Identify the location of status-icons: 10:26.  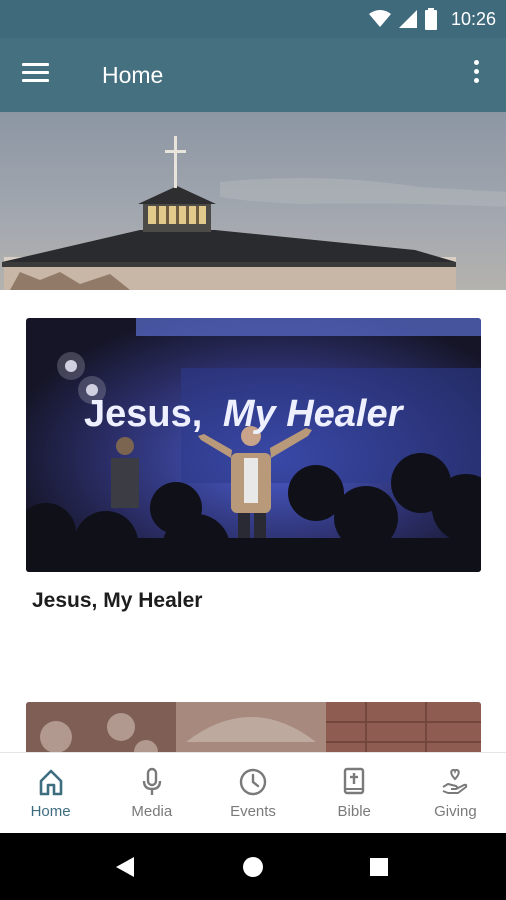
(432, 19).